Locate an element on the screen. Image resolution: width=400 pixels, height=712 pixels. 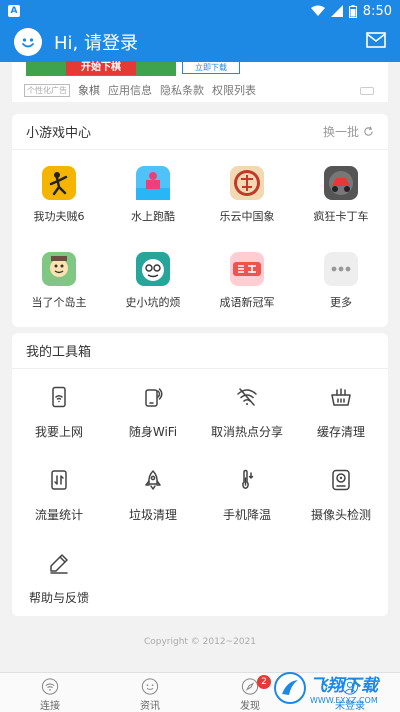
tool-label: 摄像头检测 is located at coordinates (340, 515).